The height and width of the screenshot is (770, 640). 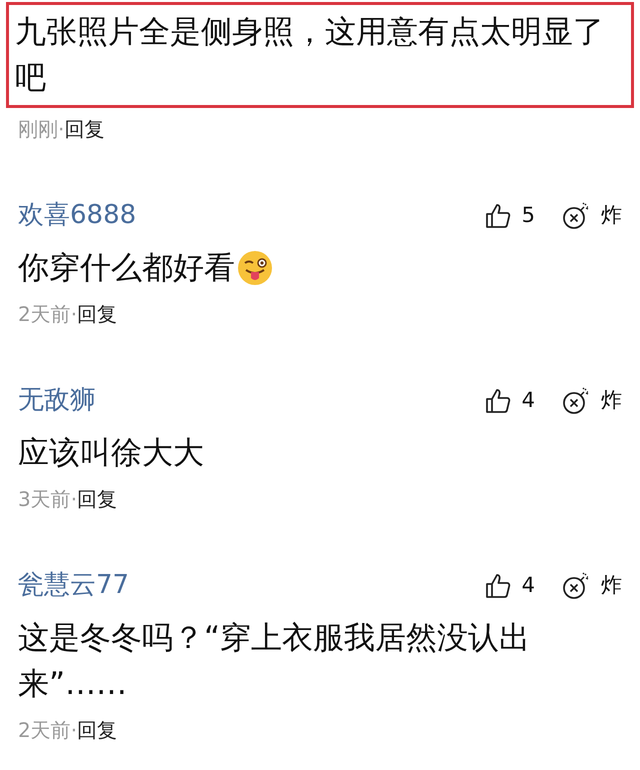 What do you see at coordinates (48, 499) in the screenshot?
I see `comment-time: 3天前·` at bounding box center [48, 499].